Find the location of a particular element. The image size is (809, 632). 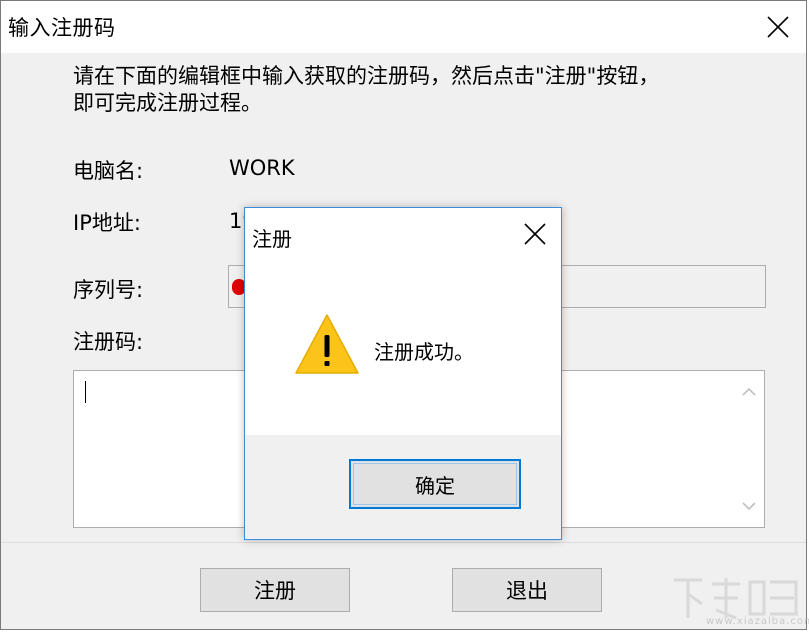

chevron-up-icon is located at coordinates (749, 391).